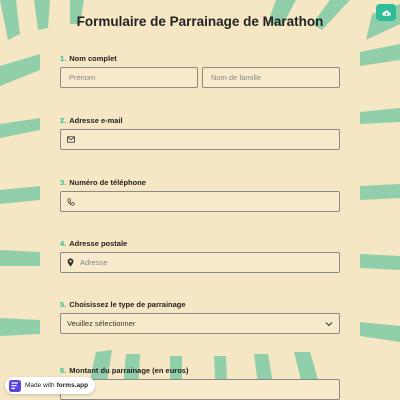 The height and width of the screenshot is (400, 400). What do you see at coordinates (200, 262) in the screenshot?
I see `address-input: Adresse` at bounding box center [200, 262].